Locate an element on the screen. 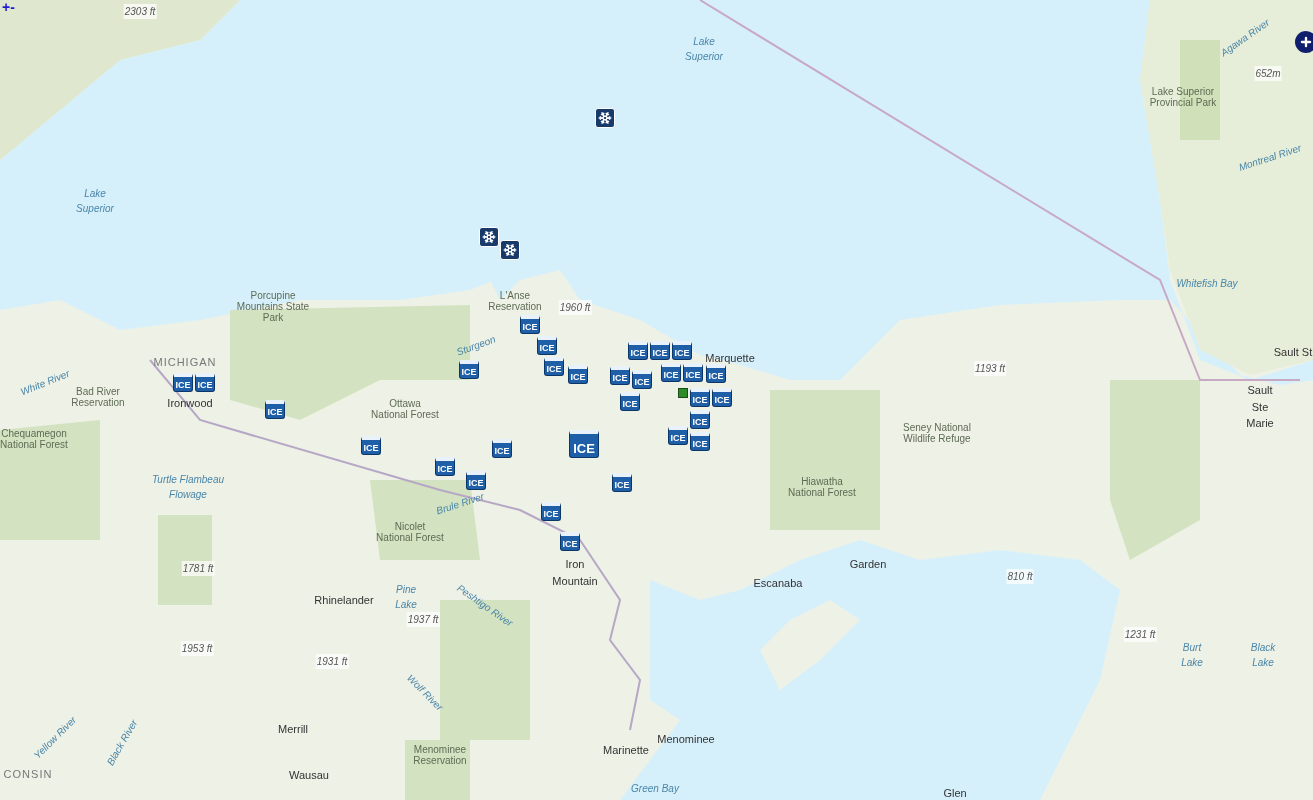 The height and width of the screenshot is (800, 1313). map-label: Black Lake is located at coordinates (1263, 655).